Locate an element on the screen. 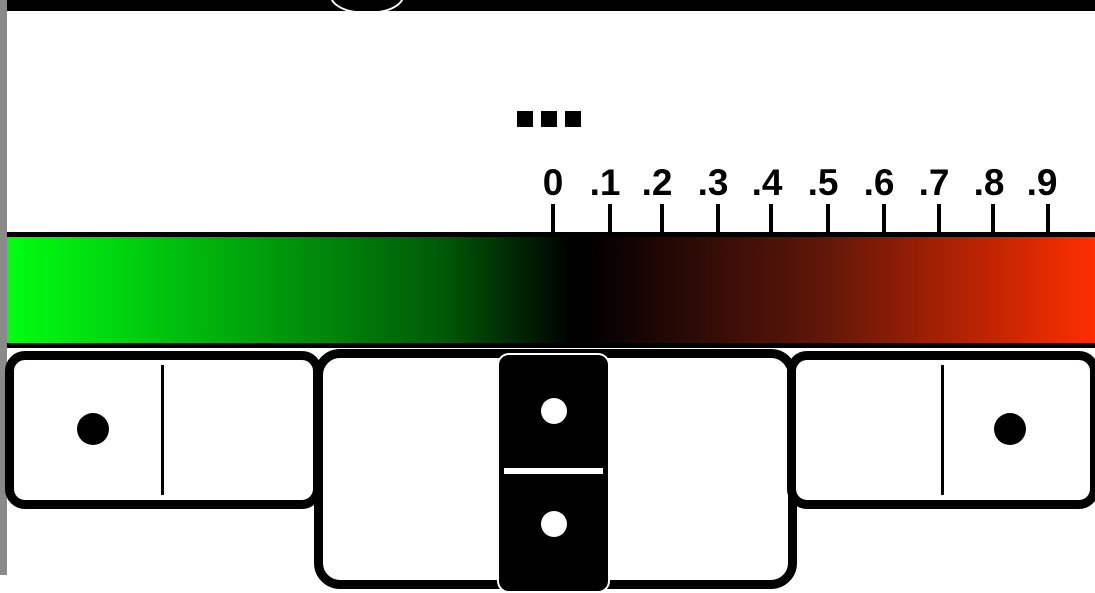  domino-tile-right is located at coordinates (941, 430).